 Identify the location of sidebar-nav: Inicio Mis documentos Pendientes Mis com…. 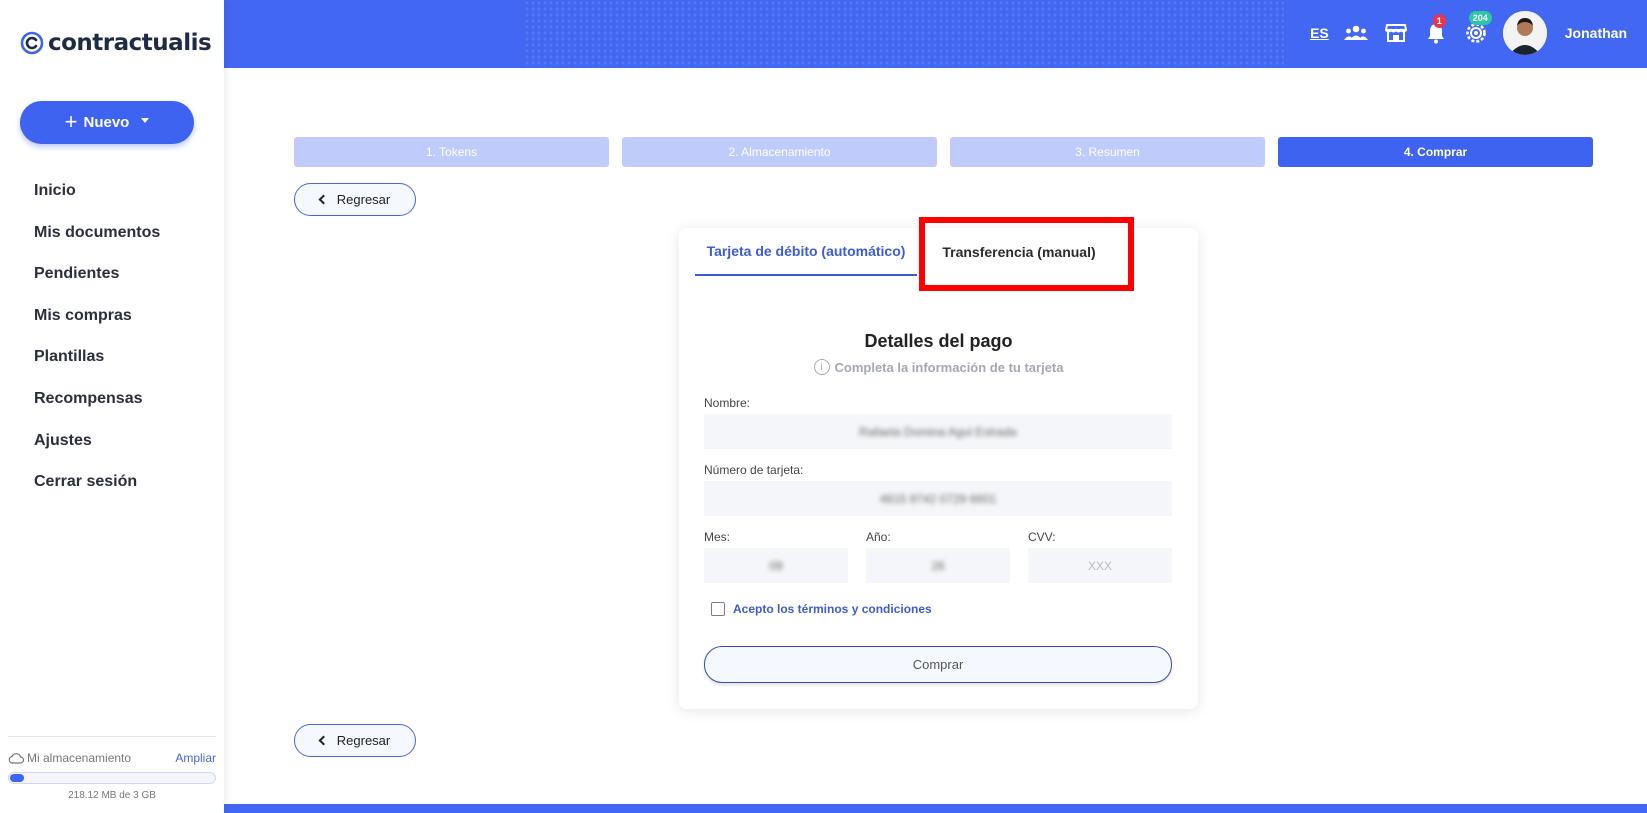
(97, 336).